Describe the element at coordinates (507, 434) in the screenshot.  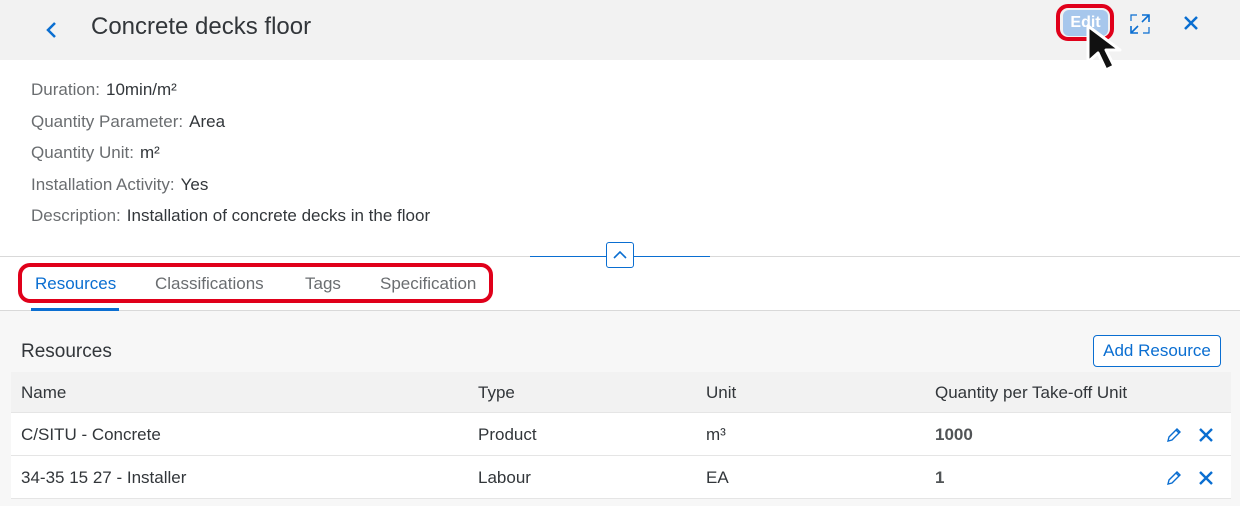
I see `resource-type: Product` at that location.